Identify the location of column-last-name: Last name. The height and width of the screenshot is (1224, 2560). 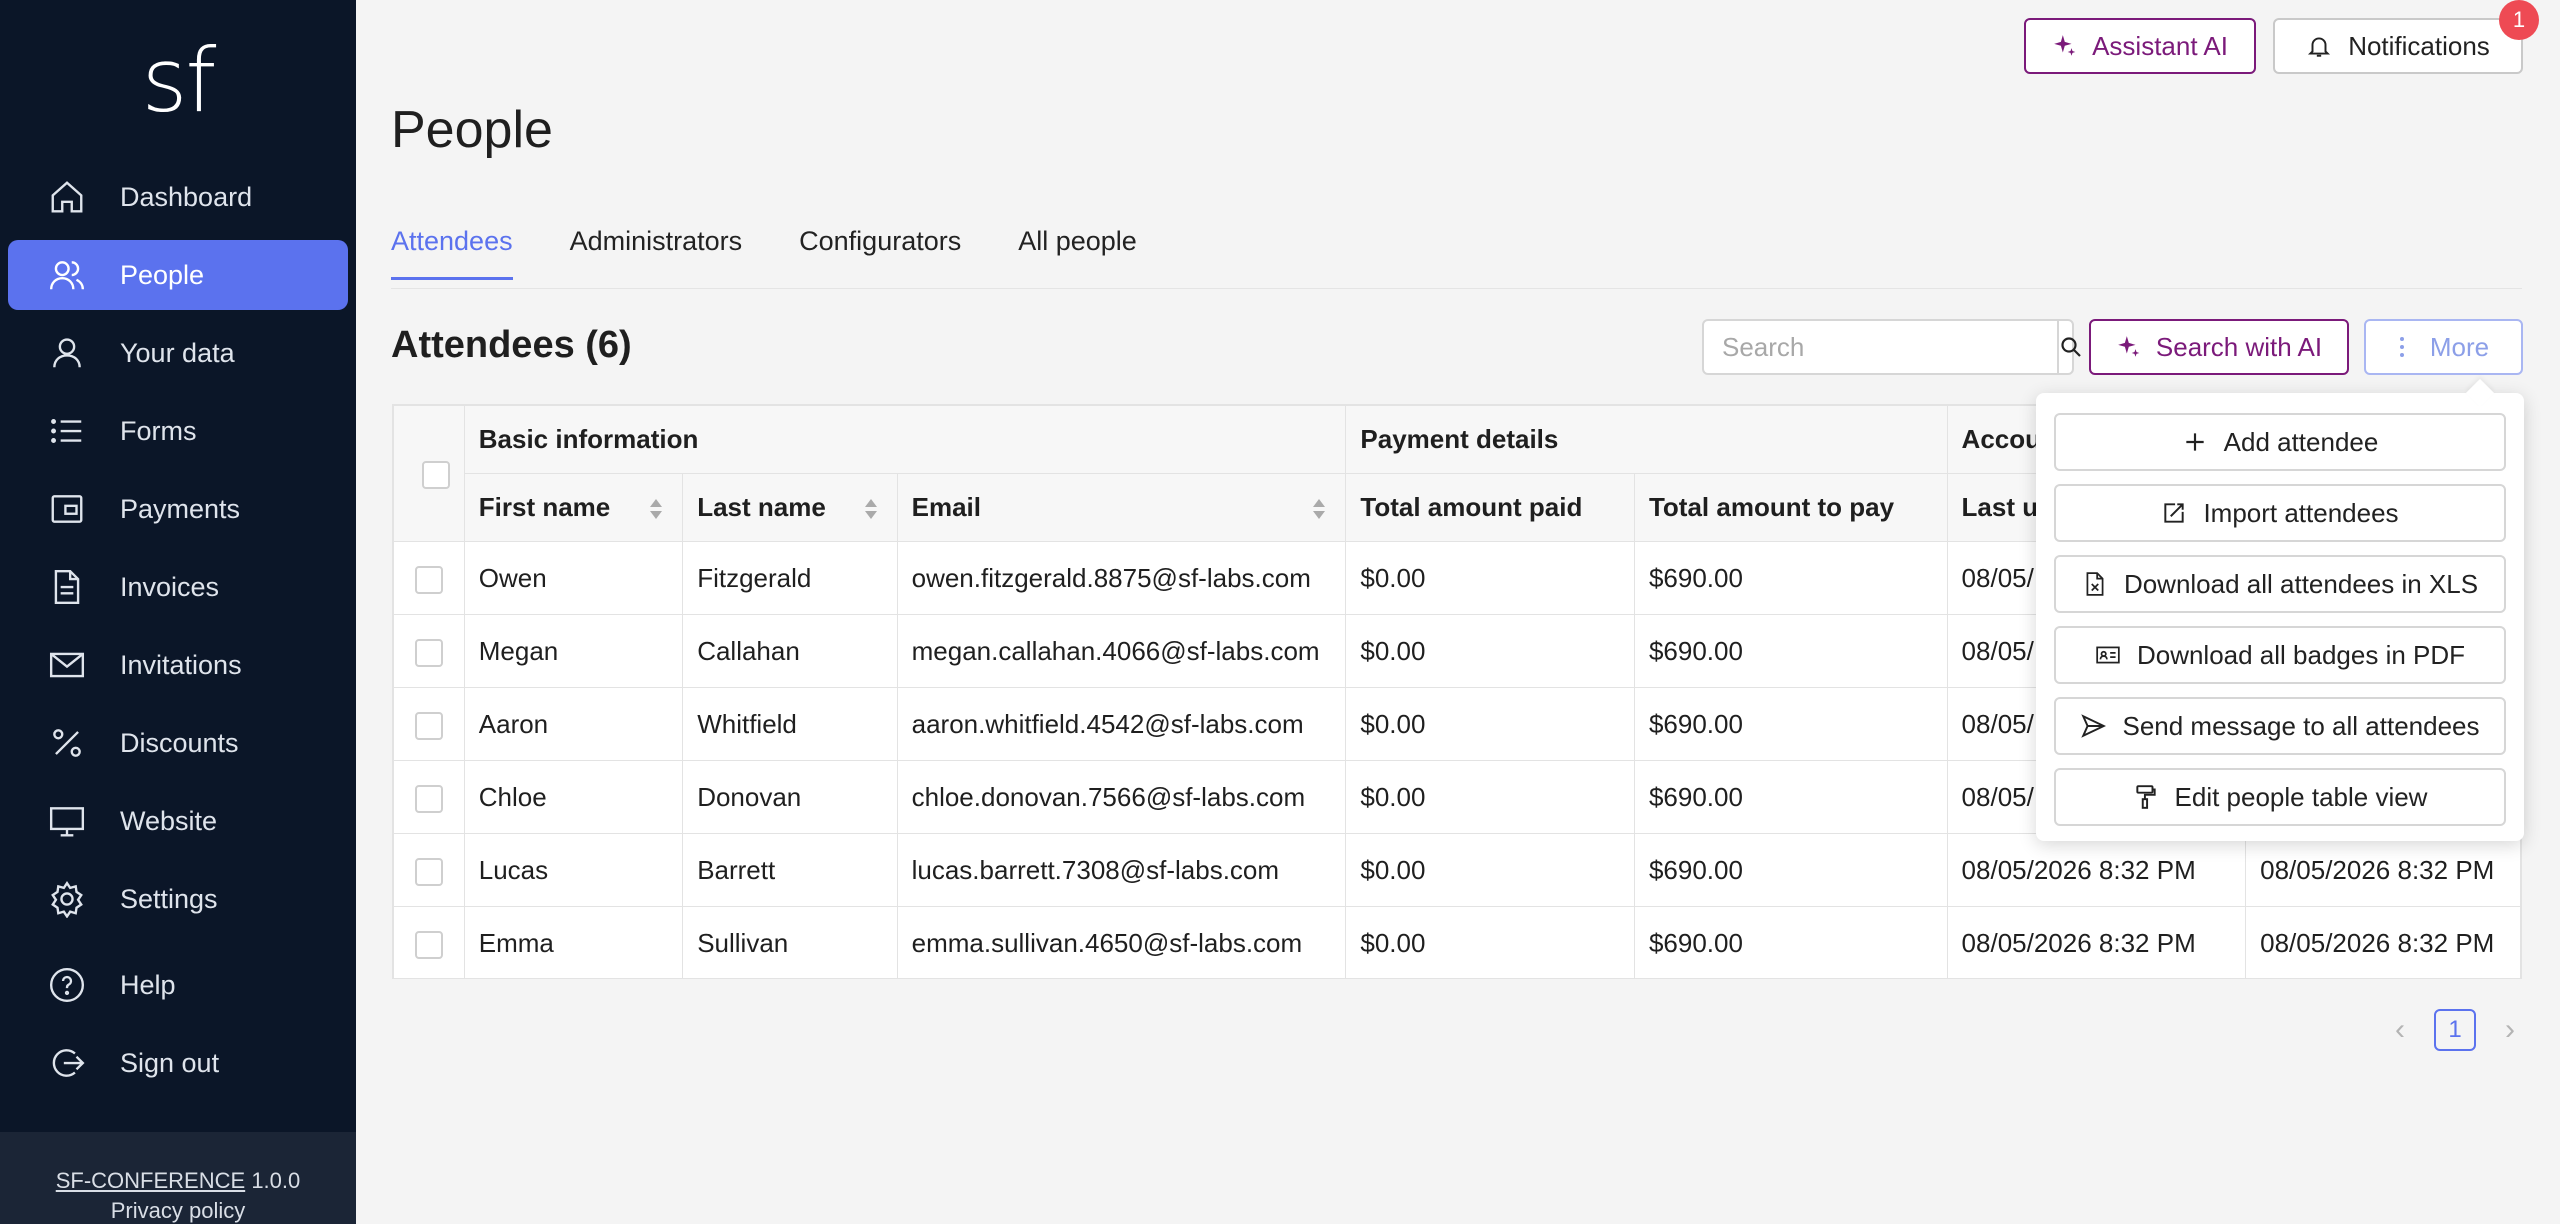
(790, 507).